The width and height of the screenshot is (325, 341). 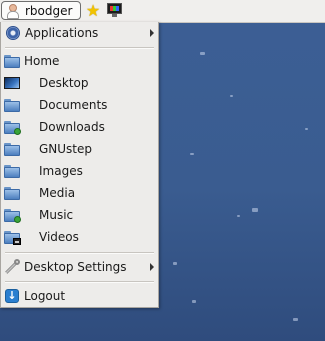 I want to click on menu-item-label: Images, so click(x=61, y=171).